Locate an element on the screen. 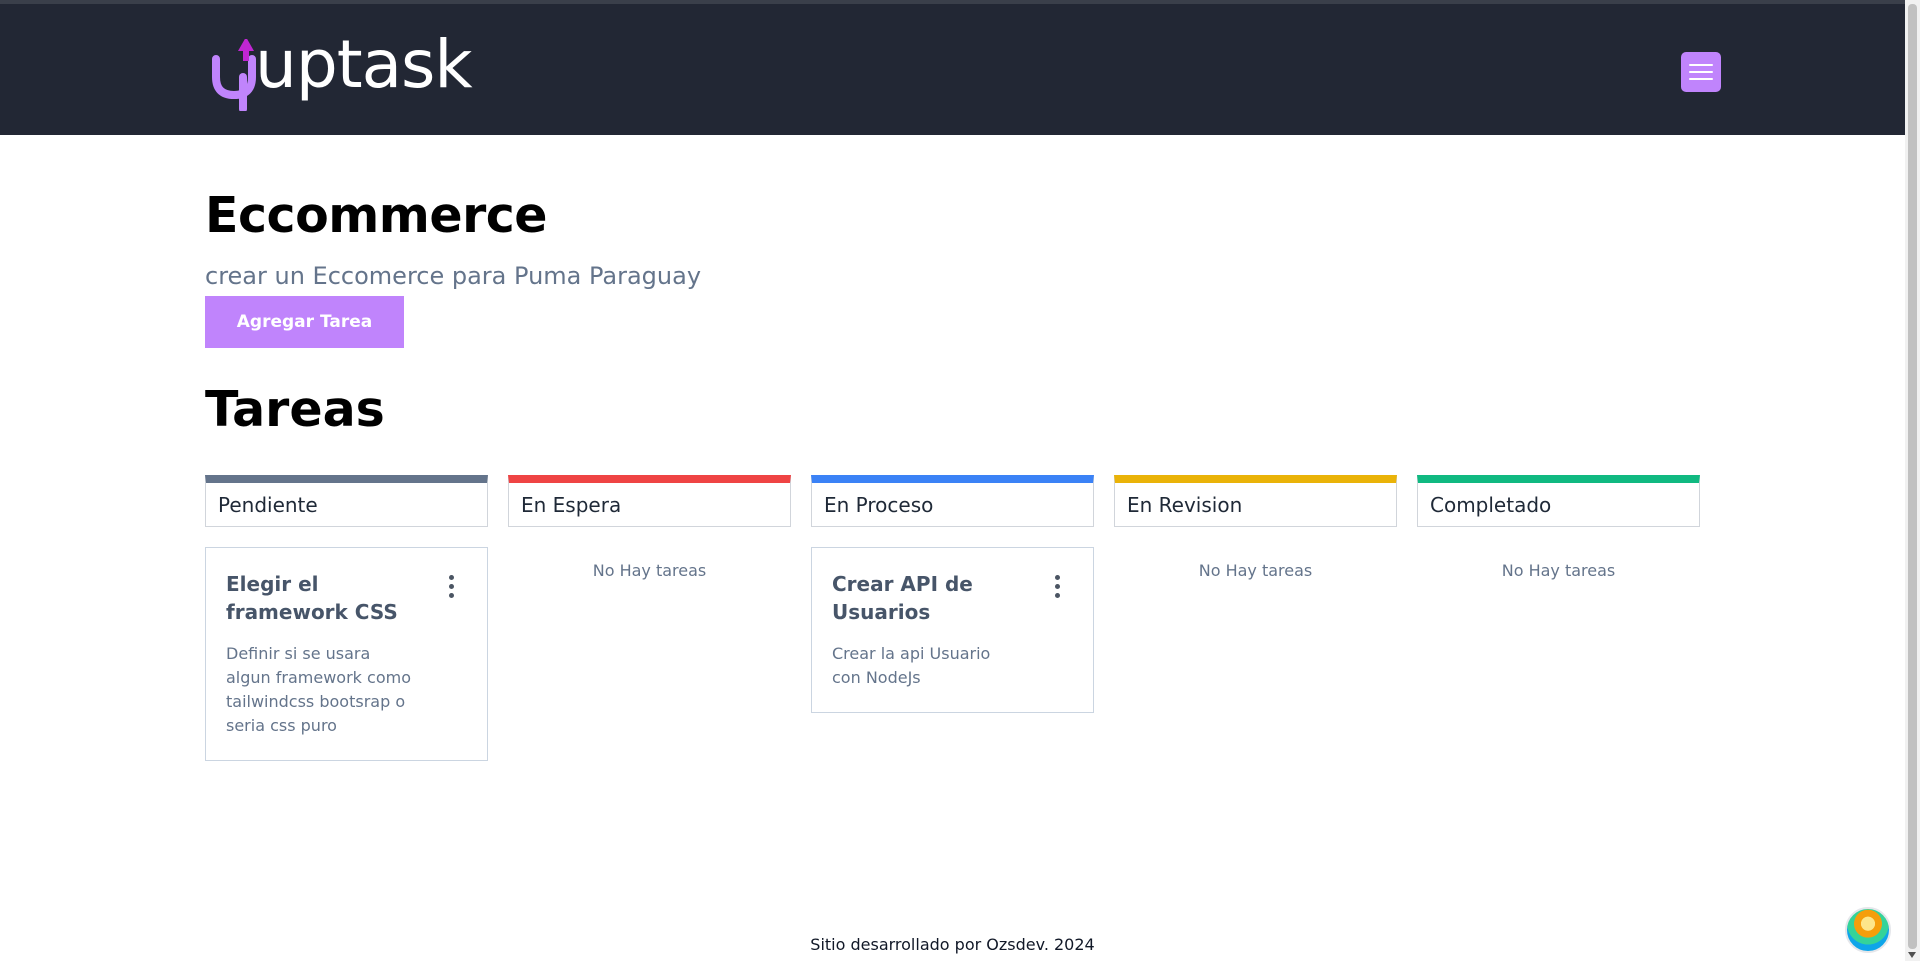 The image size is (1920, 961). column-en-revision: En Revision No Hay tareas is located at coordinates (1255, 527).